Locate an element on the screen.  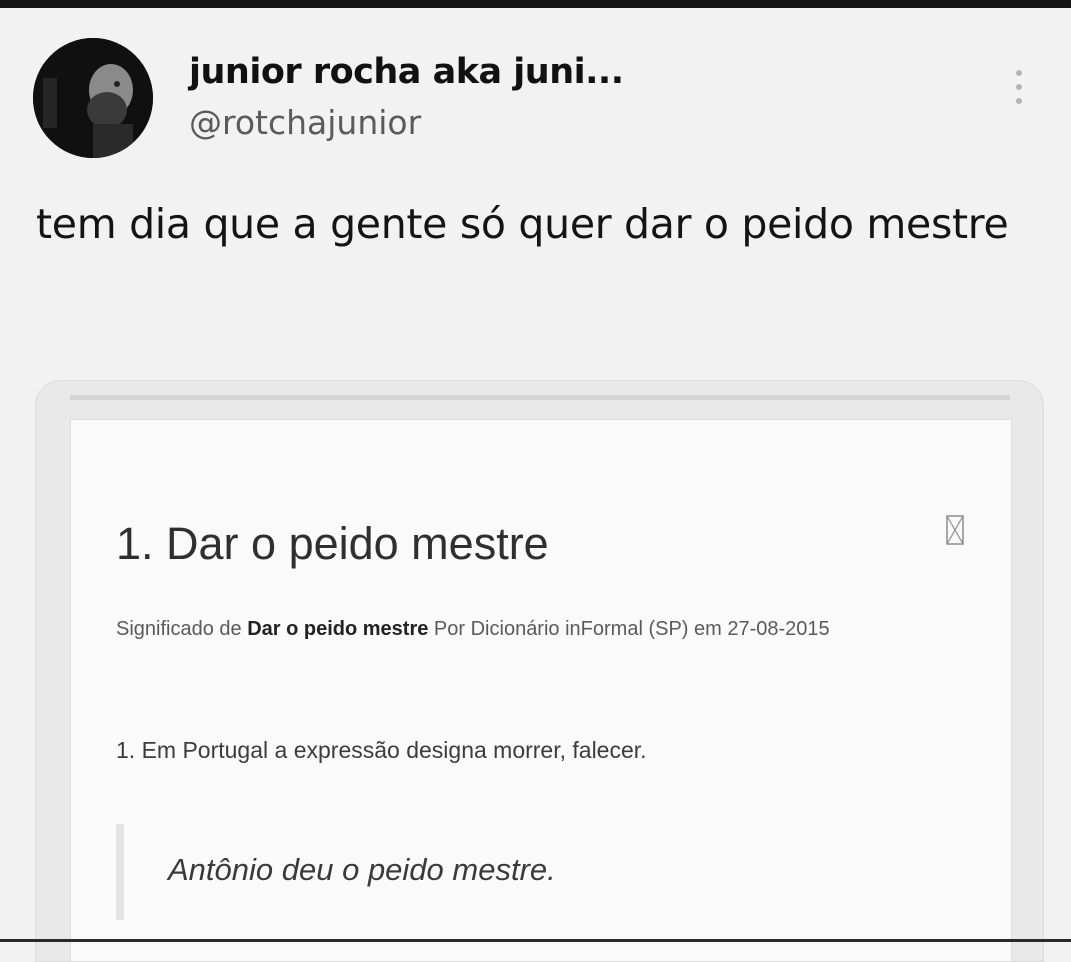
top-edge is located at coordinates (535, 4).